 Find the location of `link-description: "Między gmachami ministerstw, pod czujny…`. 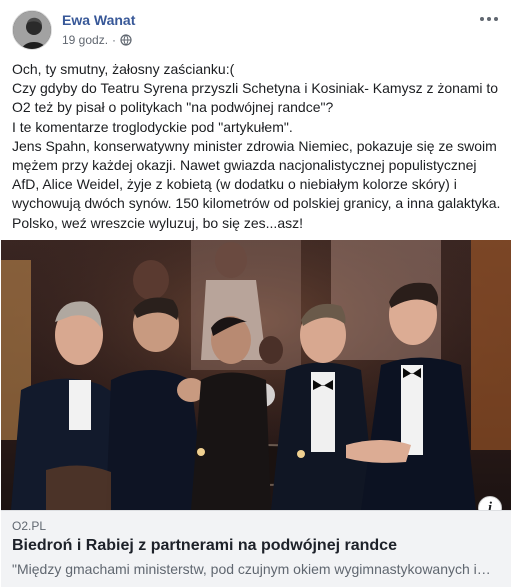

link-description: "Między gmachami ministerstw, pod czujny… is located at coordinates (251, 569).